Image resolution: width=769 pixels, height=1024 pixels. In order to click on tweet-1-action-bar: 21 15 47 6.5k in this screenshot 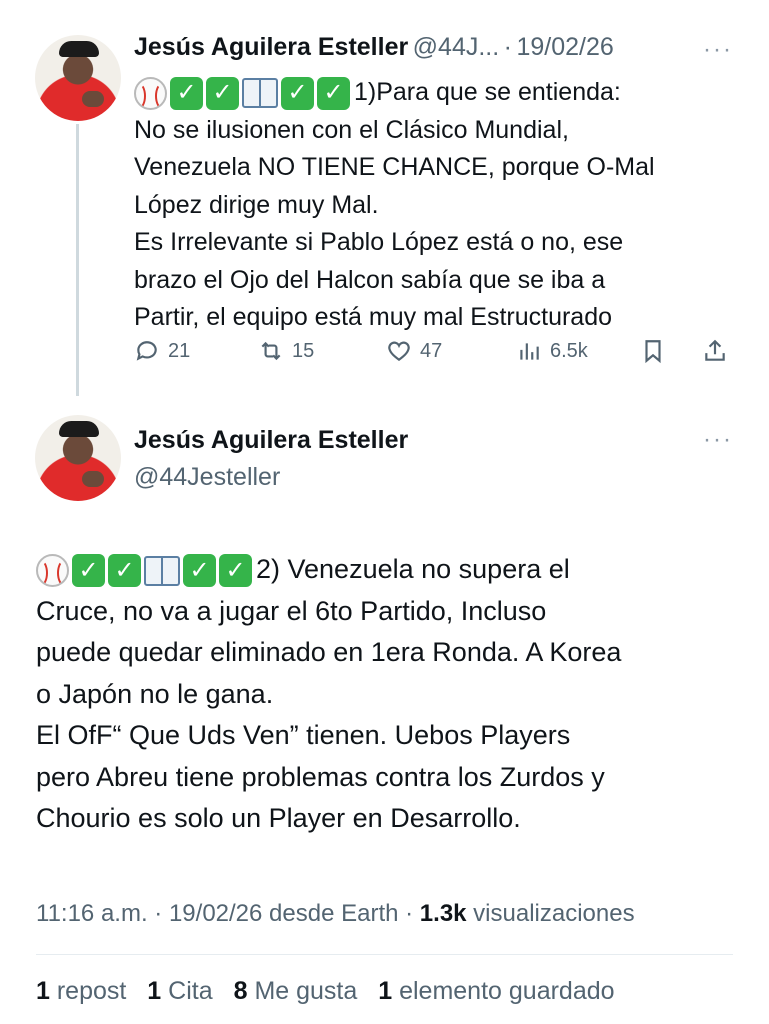, I will do `click(434, 355)`.